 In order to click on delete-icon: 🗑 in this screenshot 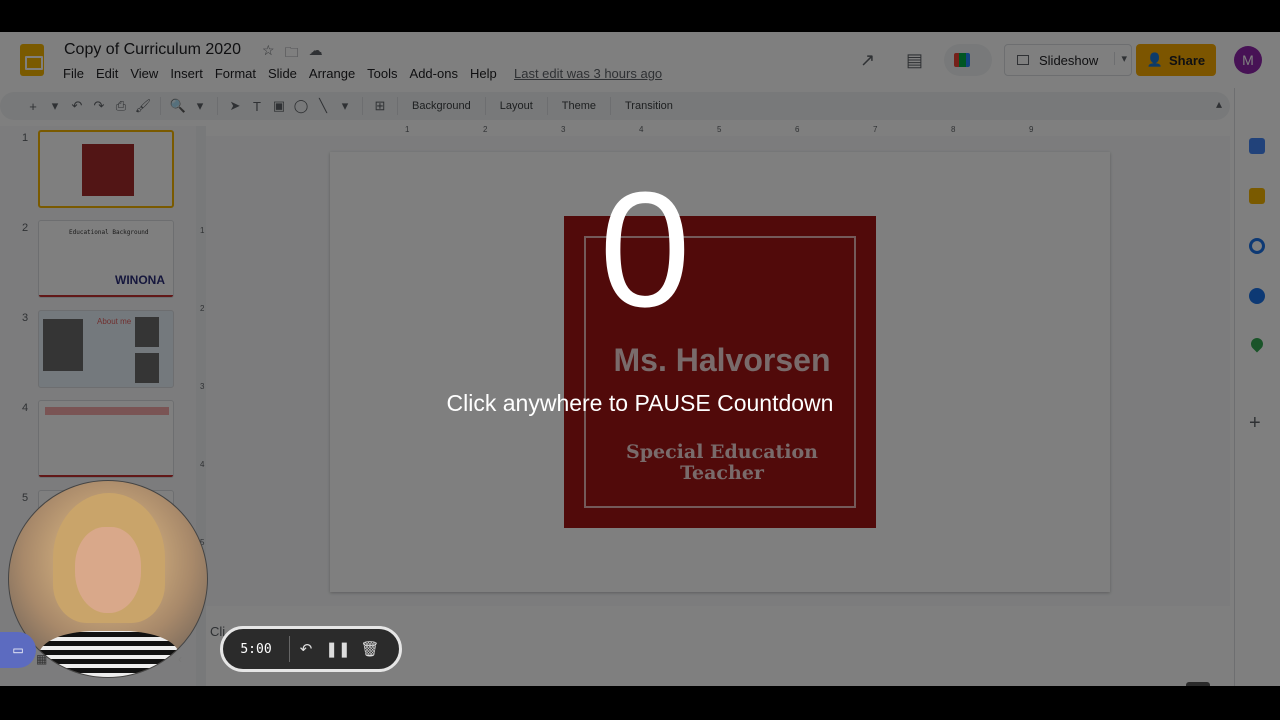, I will do `click(370, 649)`.